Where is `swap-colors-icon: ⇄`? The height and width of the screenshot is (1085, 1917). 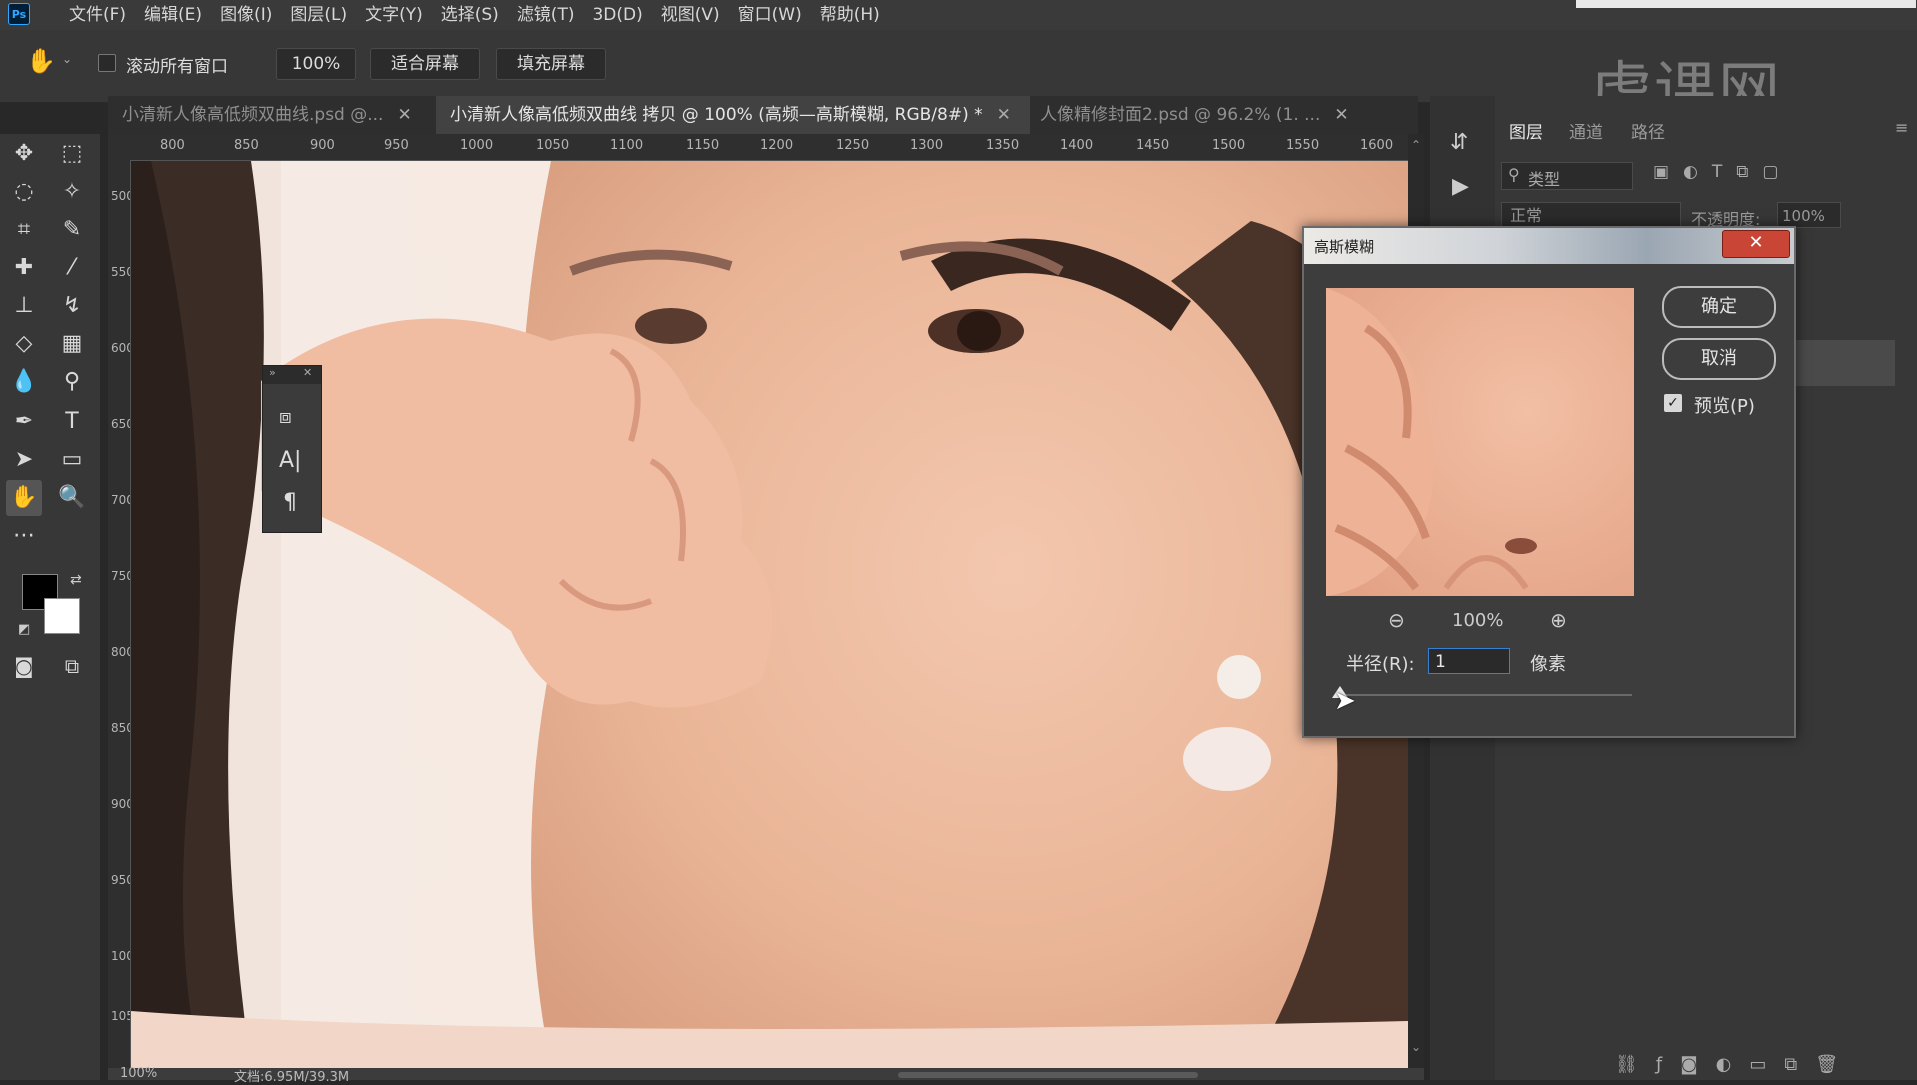
swap-colors-icon: ⇄ is located at coordinates (76, 580).